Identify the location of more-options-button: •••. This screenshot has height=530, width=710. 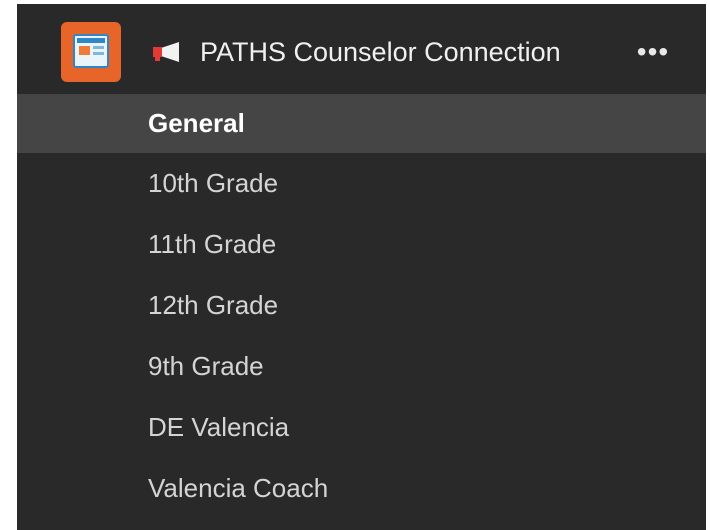
(653, 52).